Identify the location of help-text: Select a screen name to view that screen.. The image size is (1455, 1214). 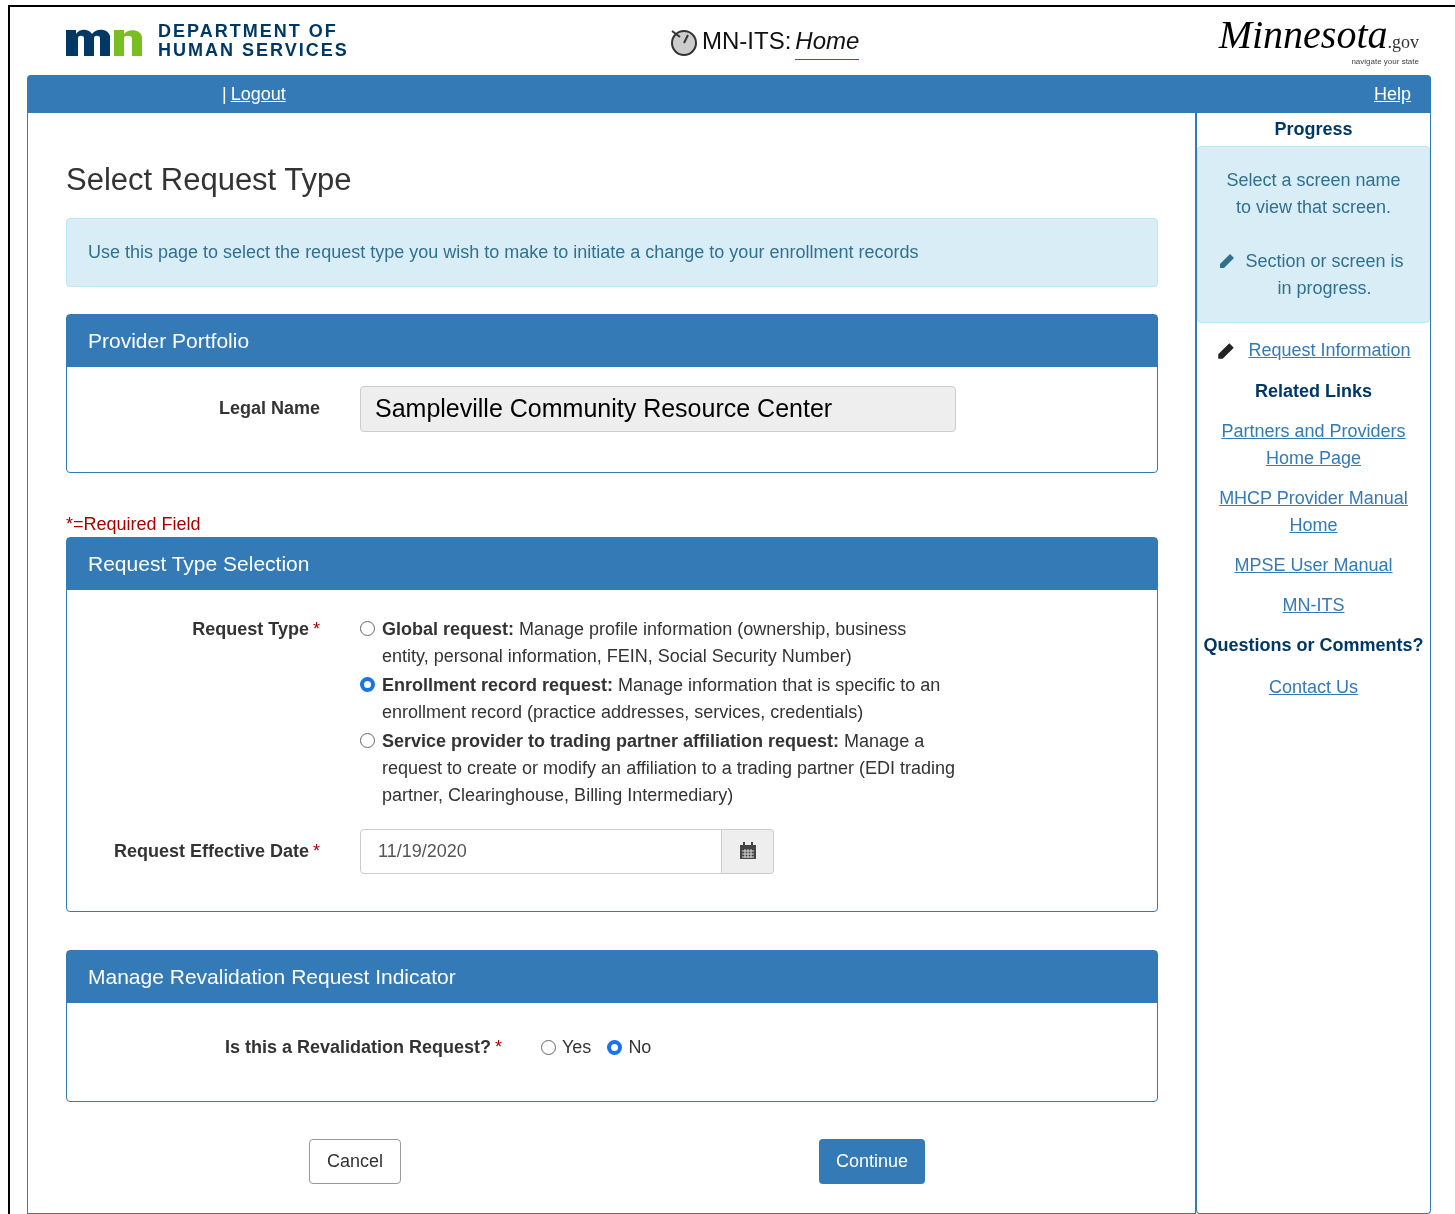
(1313, 194).